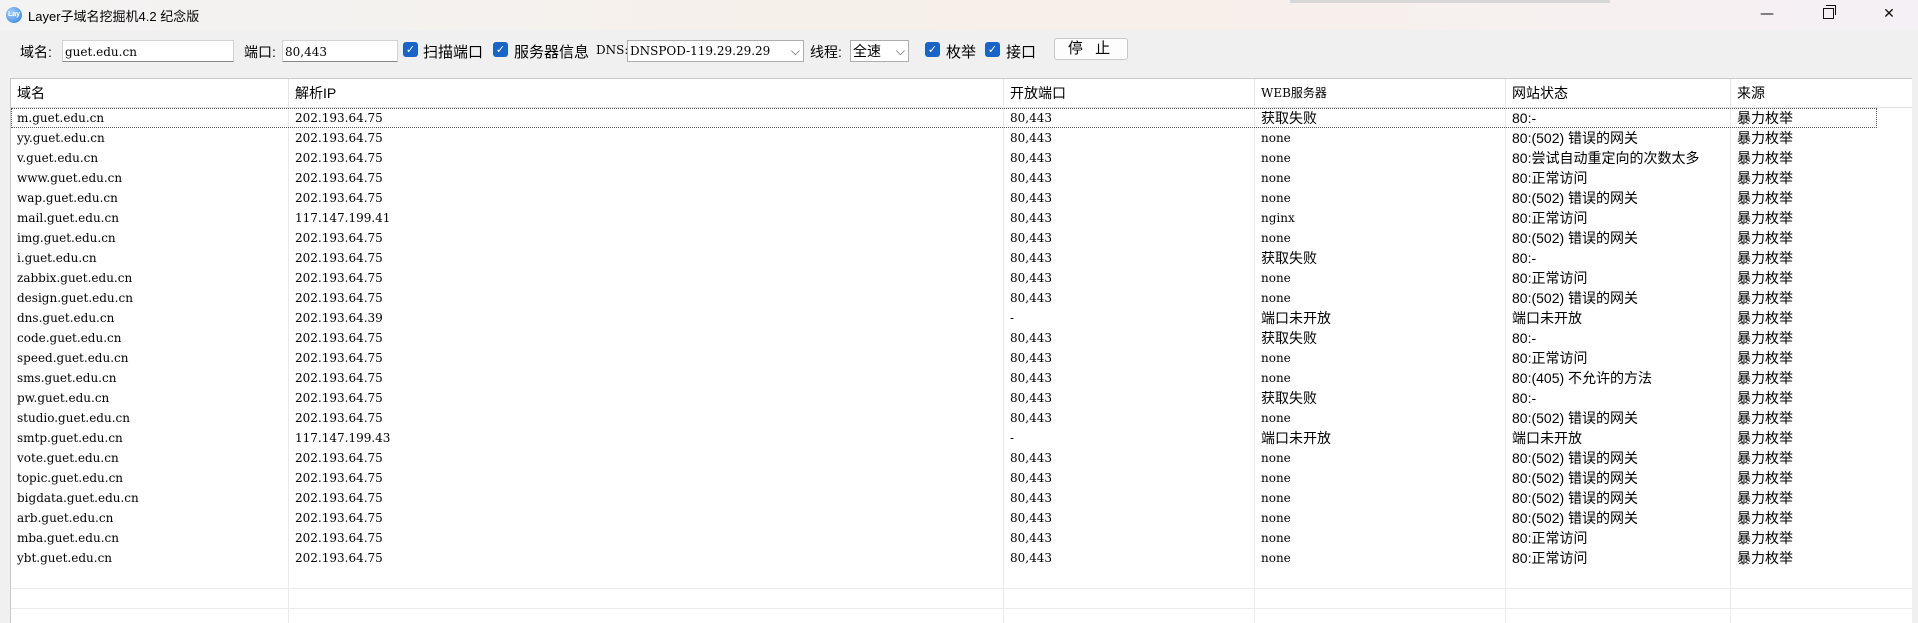 Image resolution: width=1918 pixels, height=623 pixels. What do you see at coordinates (148, 51) in the screenshot?
I see `domain-input: guet.edu.cn` at bounding box center [148, 51].